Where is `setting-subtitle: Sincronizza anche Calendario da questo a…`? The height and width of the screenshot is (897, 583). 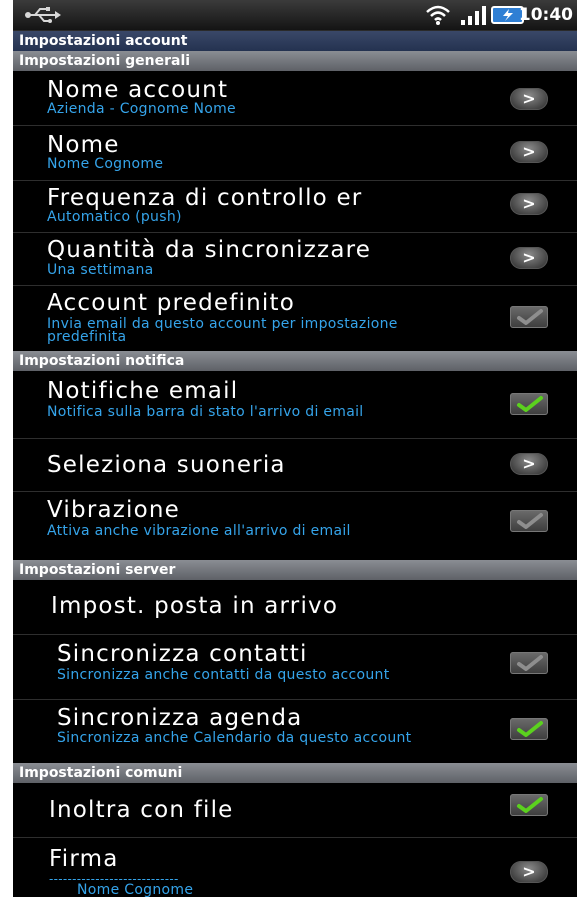 setting-subtitle: Sincronizza anche Calendario da questo a… is located at coordinates (234, 738).